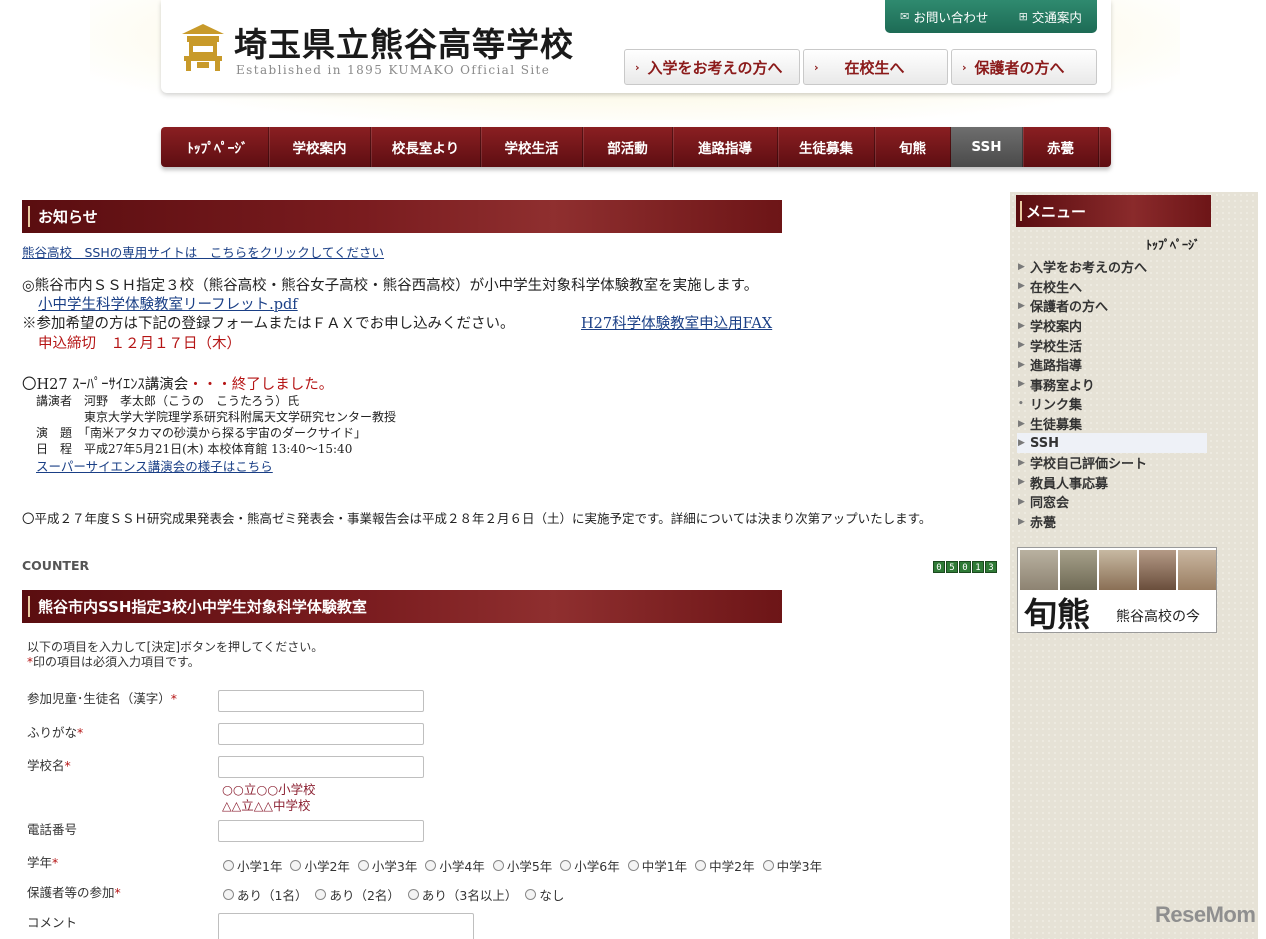  I want to click on nav-admissions: 生徒募集, so click(826, 147).